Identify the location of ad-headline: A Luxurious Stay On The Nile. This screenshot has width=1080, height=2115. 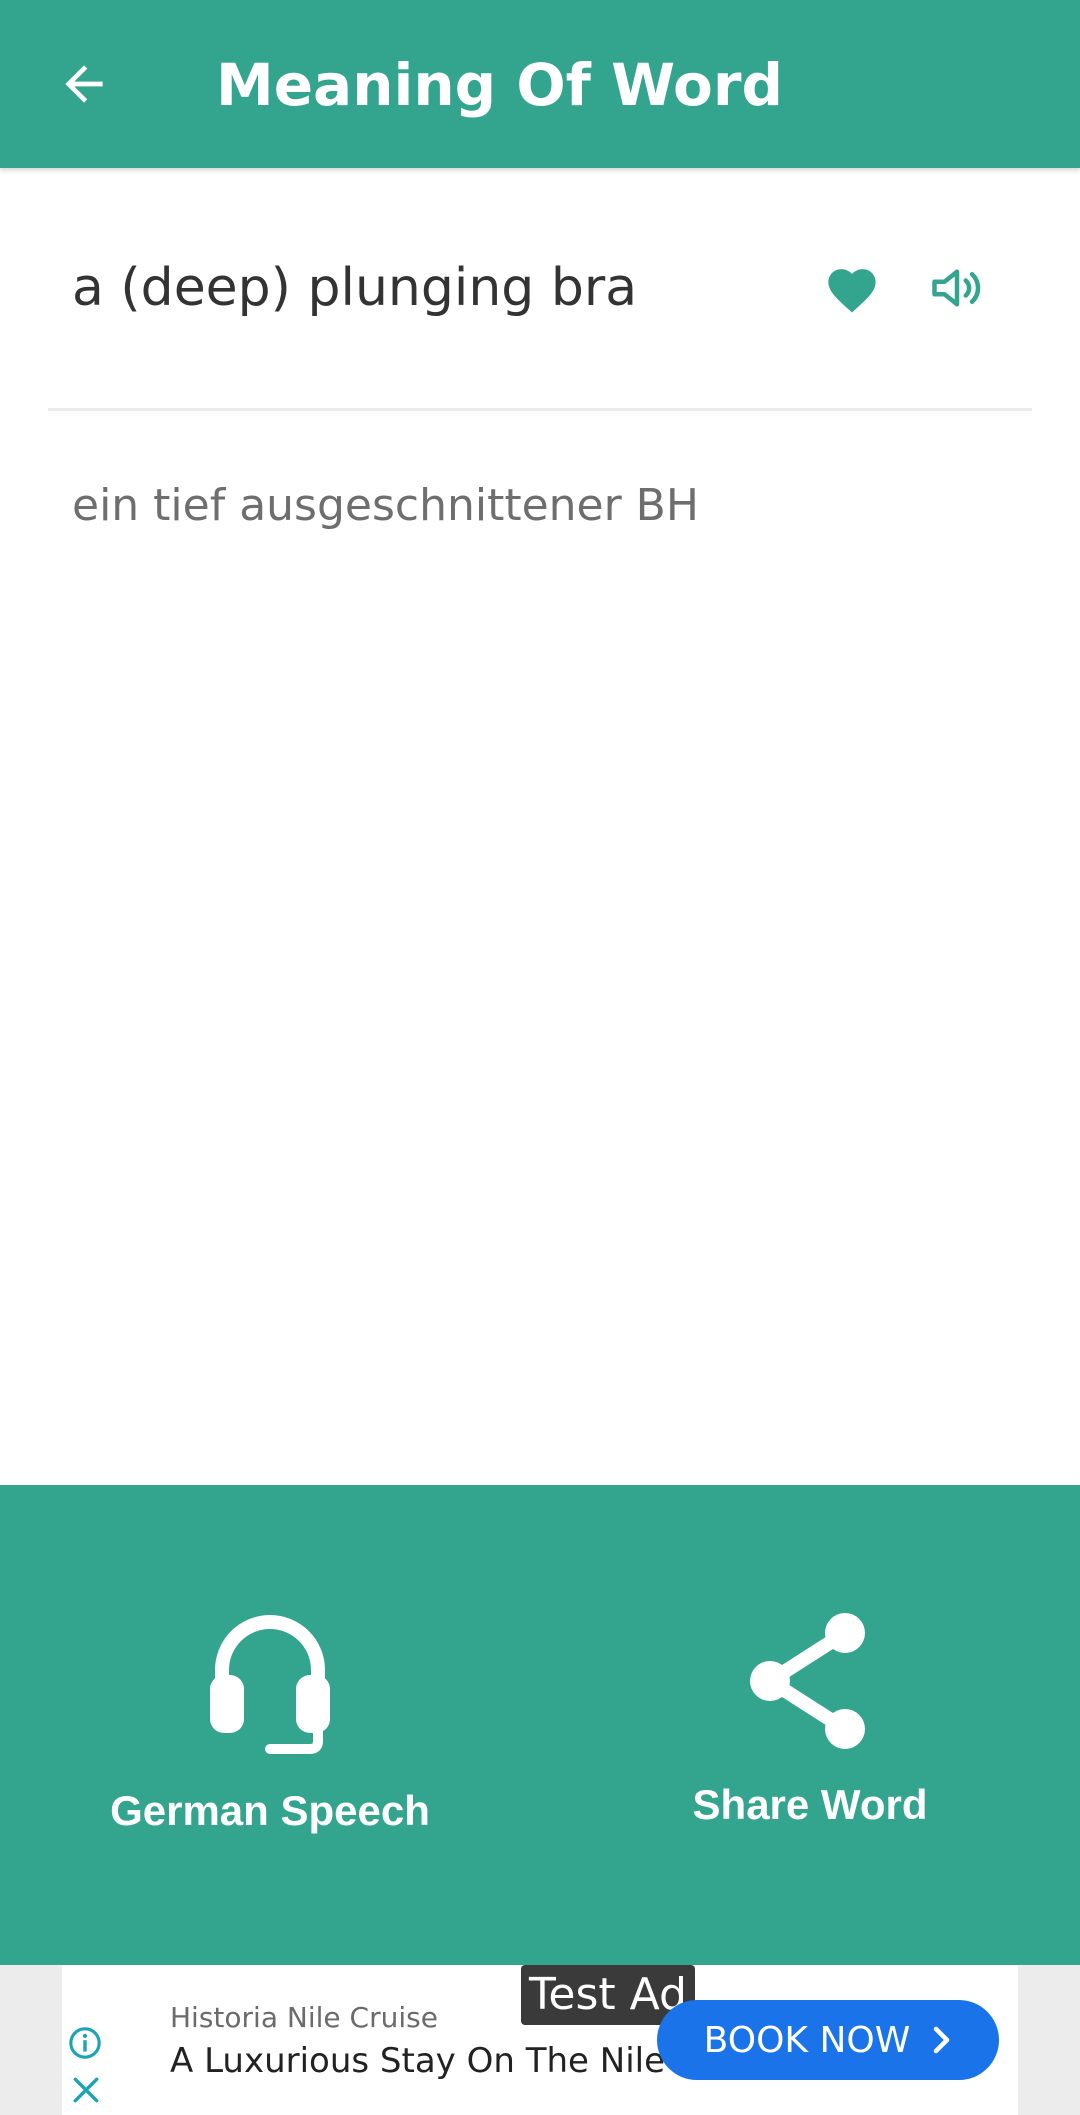
(418, 2061).